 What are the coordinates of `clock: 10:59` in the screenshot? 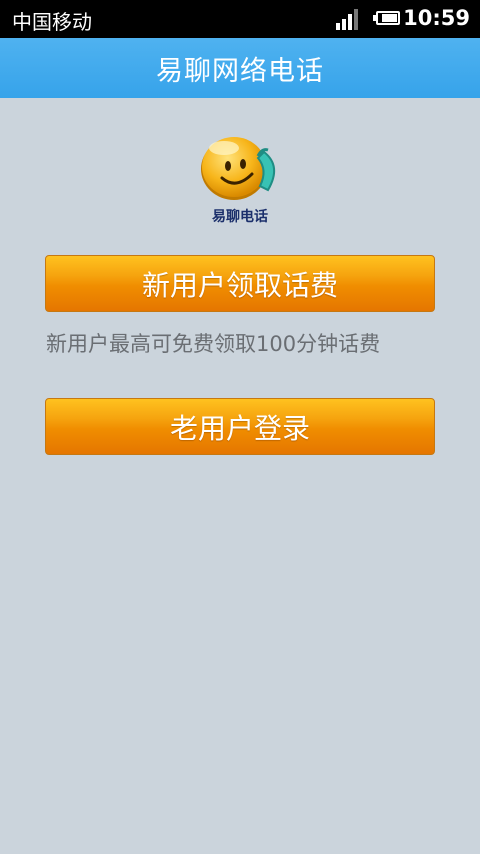 It's located at (436, 18).